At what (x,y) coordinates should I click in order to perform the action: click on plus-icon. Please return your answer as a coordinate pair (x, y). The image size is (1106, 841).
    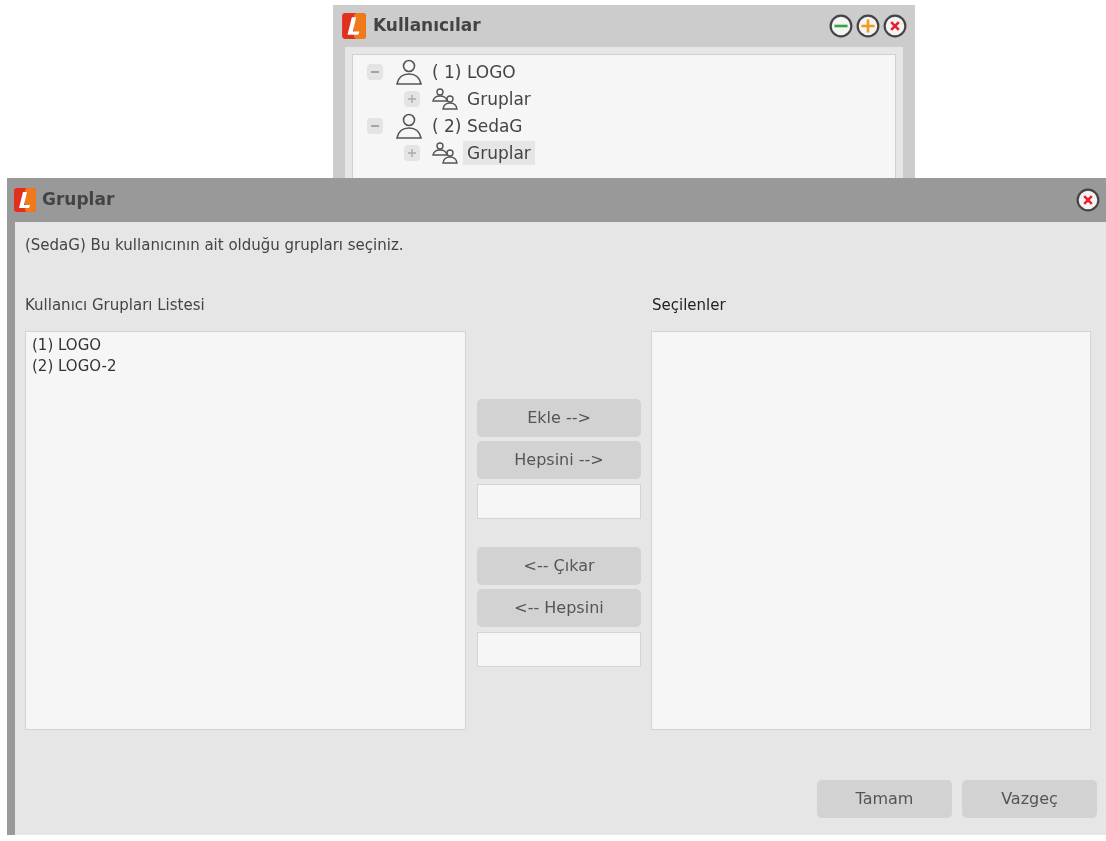
    Looking at the image, I should click on (868, 26).